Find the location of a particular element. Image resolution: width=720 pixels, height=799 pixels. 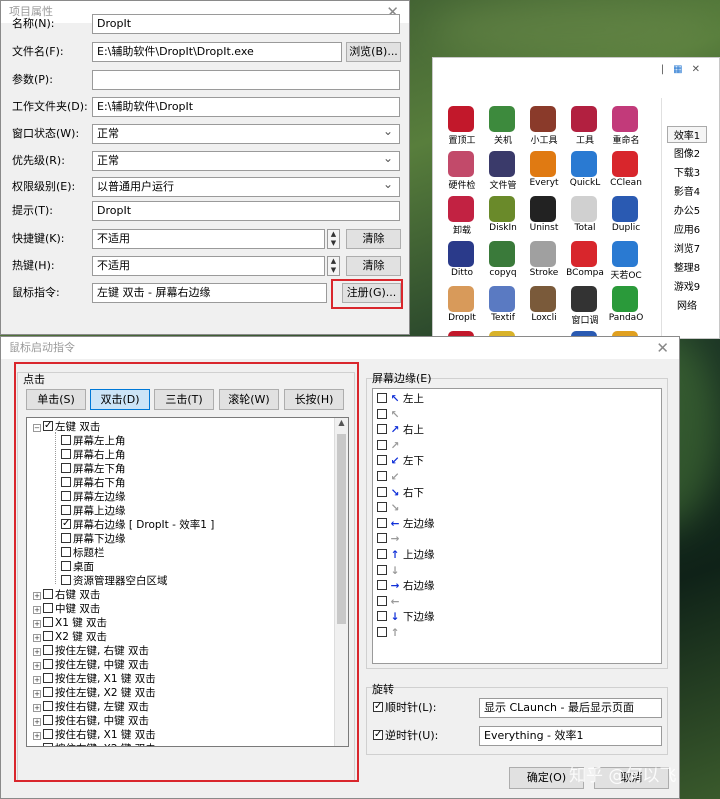

hotkey-spinner: ▲ ▼ is located at coordinates (333, 266).